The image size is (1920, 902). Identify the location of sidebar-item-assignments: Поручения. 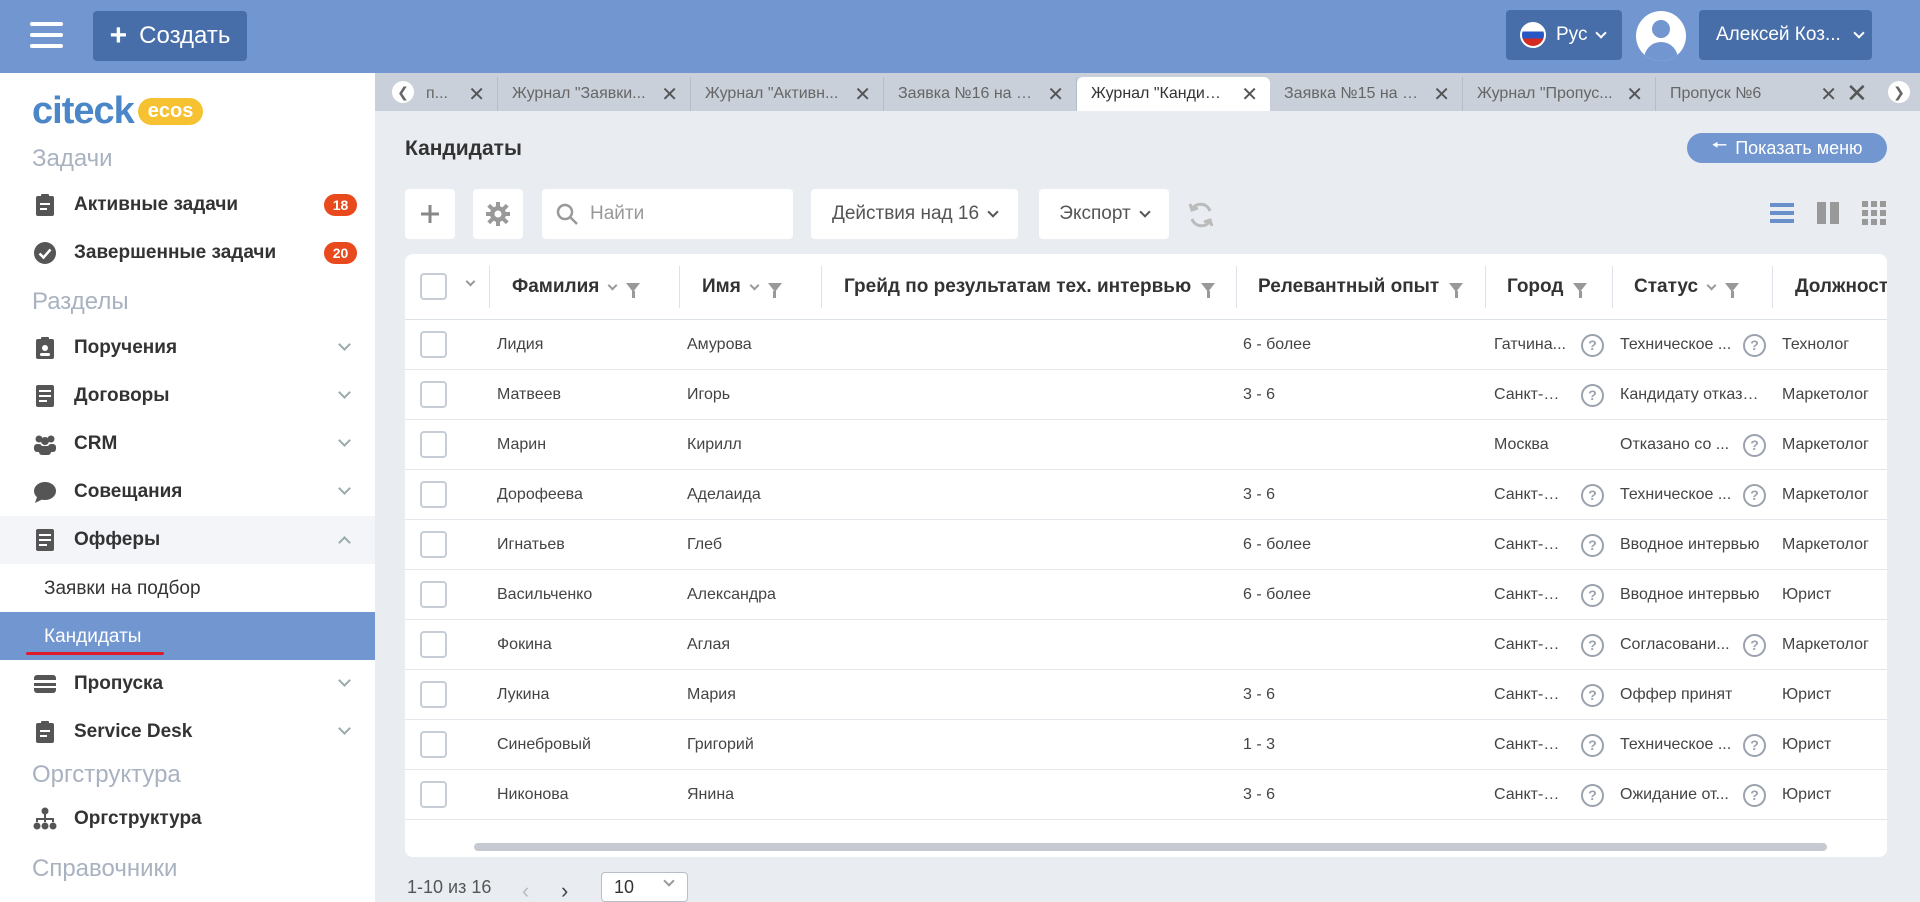
(187, 348).